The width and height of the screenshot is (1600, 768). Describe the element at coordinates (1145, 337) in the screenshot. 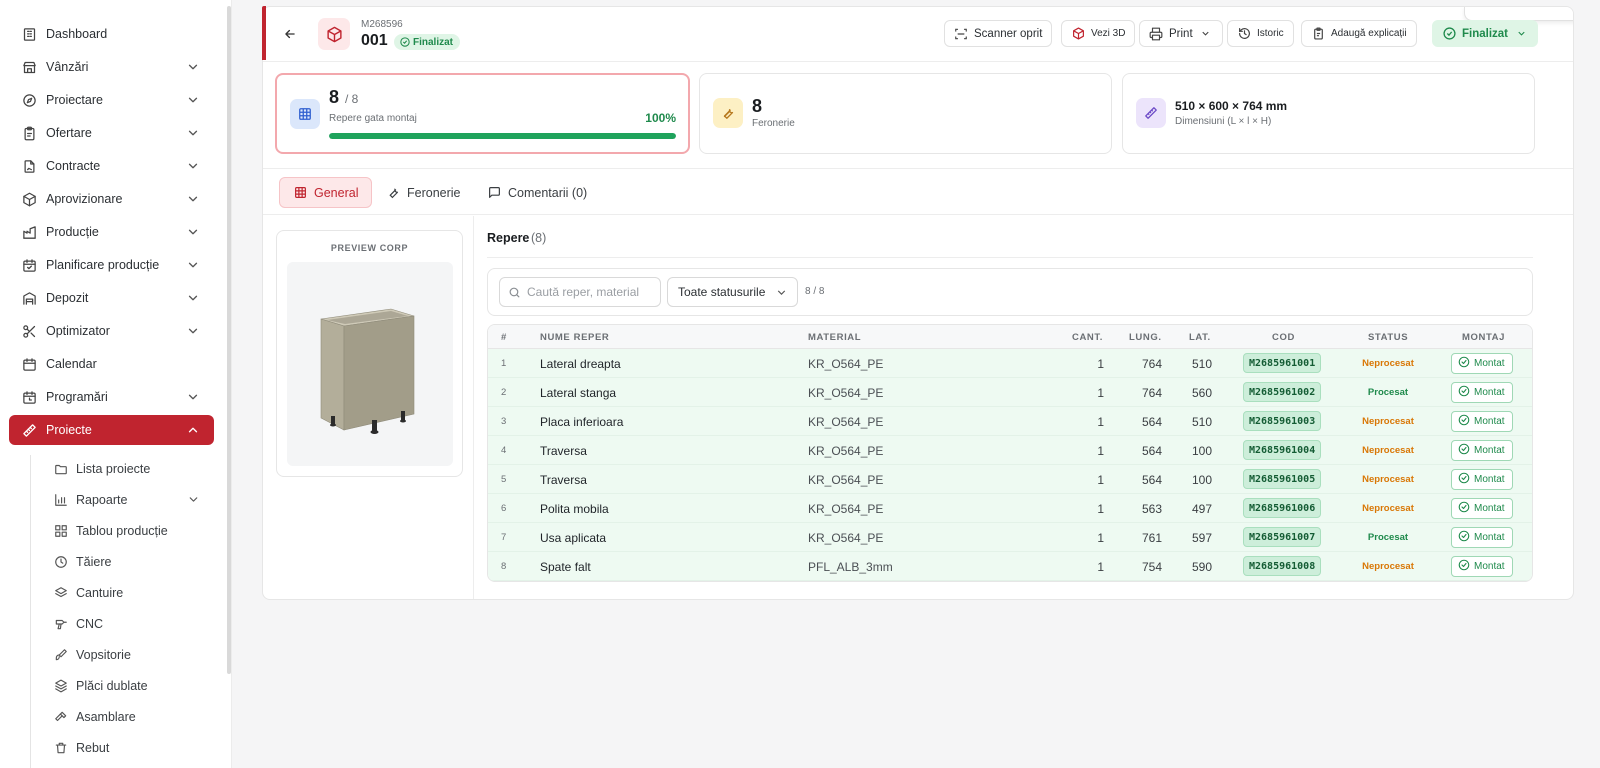

I see `column-header-length: LUNG.` at that location.